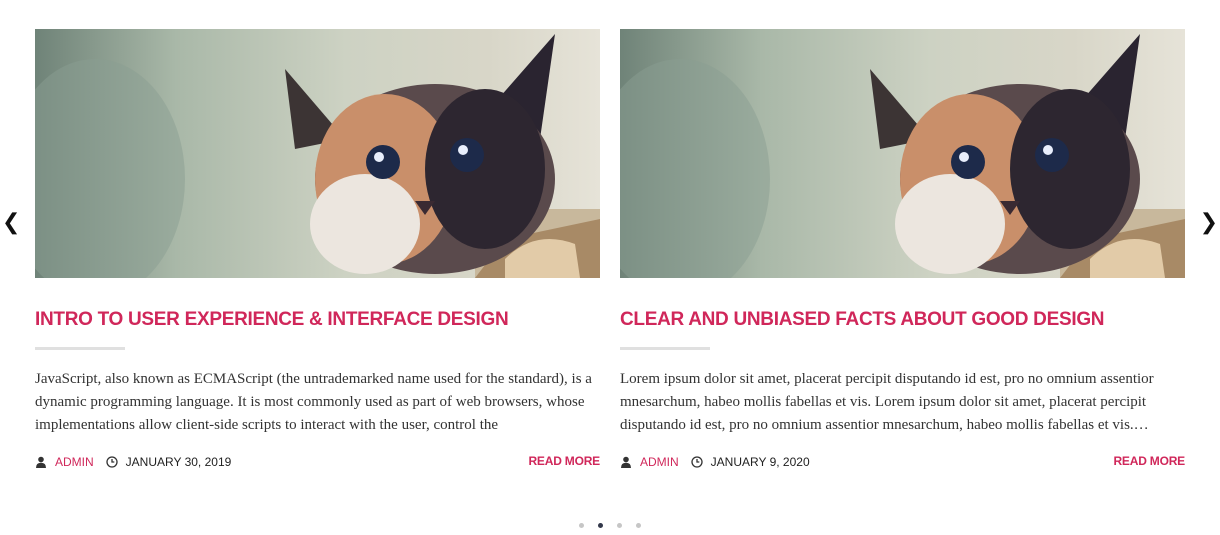  I want to click on post-date: JANUARY 30, 2019, so click(178, 462).